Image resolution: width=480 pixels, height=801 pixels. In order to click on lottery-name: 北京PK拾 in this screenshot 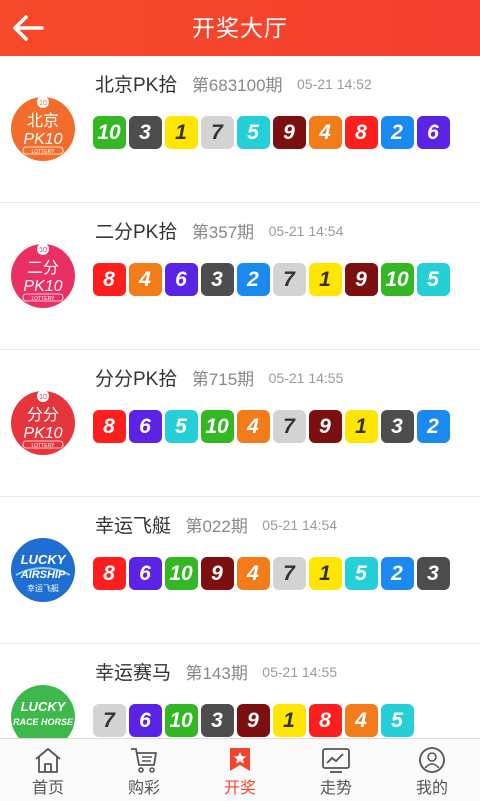, I will do `click(136, 85)`.